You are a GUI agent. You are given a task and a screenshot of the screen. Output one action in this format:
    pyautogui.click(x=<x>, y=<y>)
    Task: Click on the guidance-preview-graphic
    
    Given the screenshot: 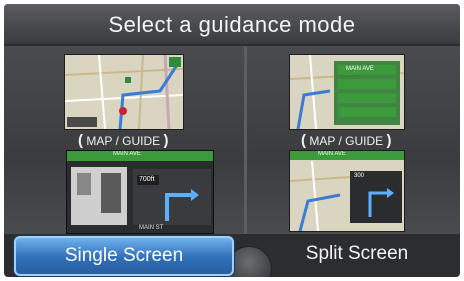 What is the action you would take?
    pyautogui.click(x=140, y=192)
    